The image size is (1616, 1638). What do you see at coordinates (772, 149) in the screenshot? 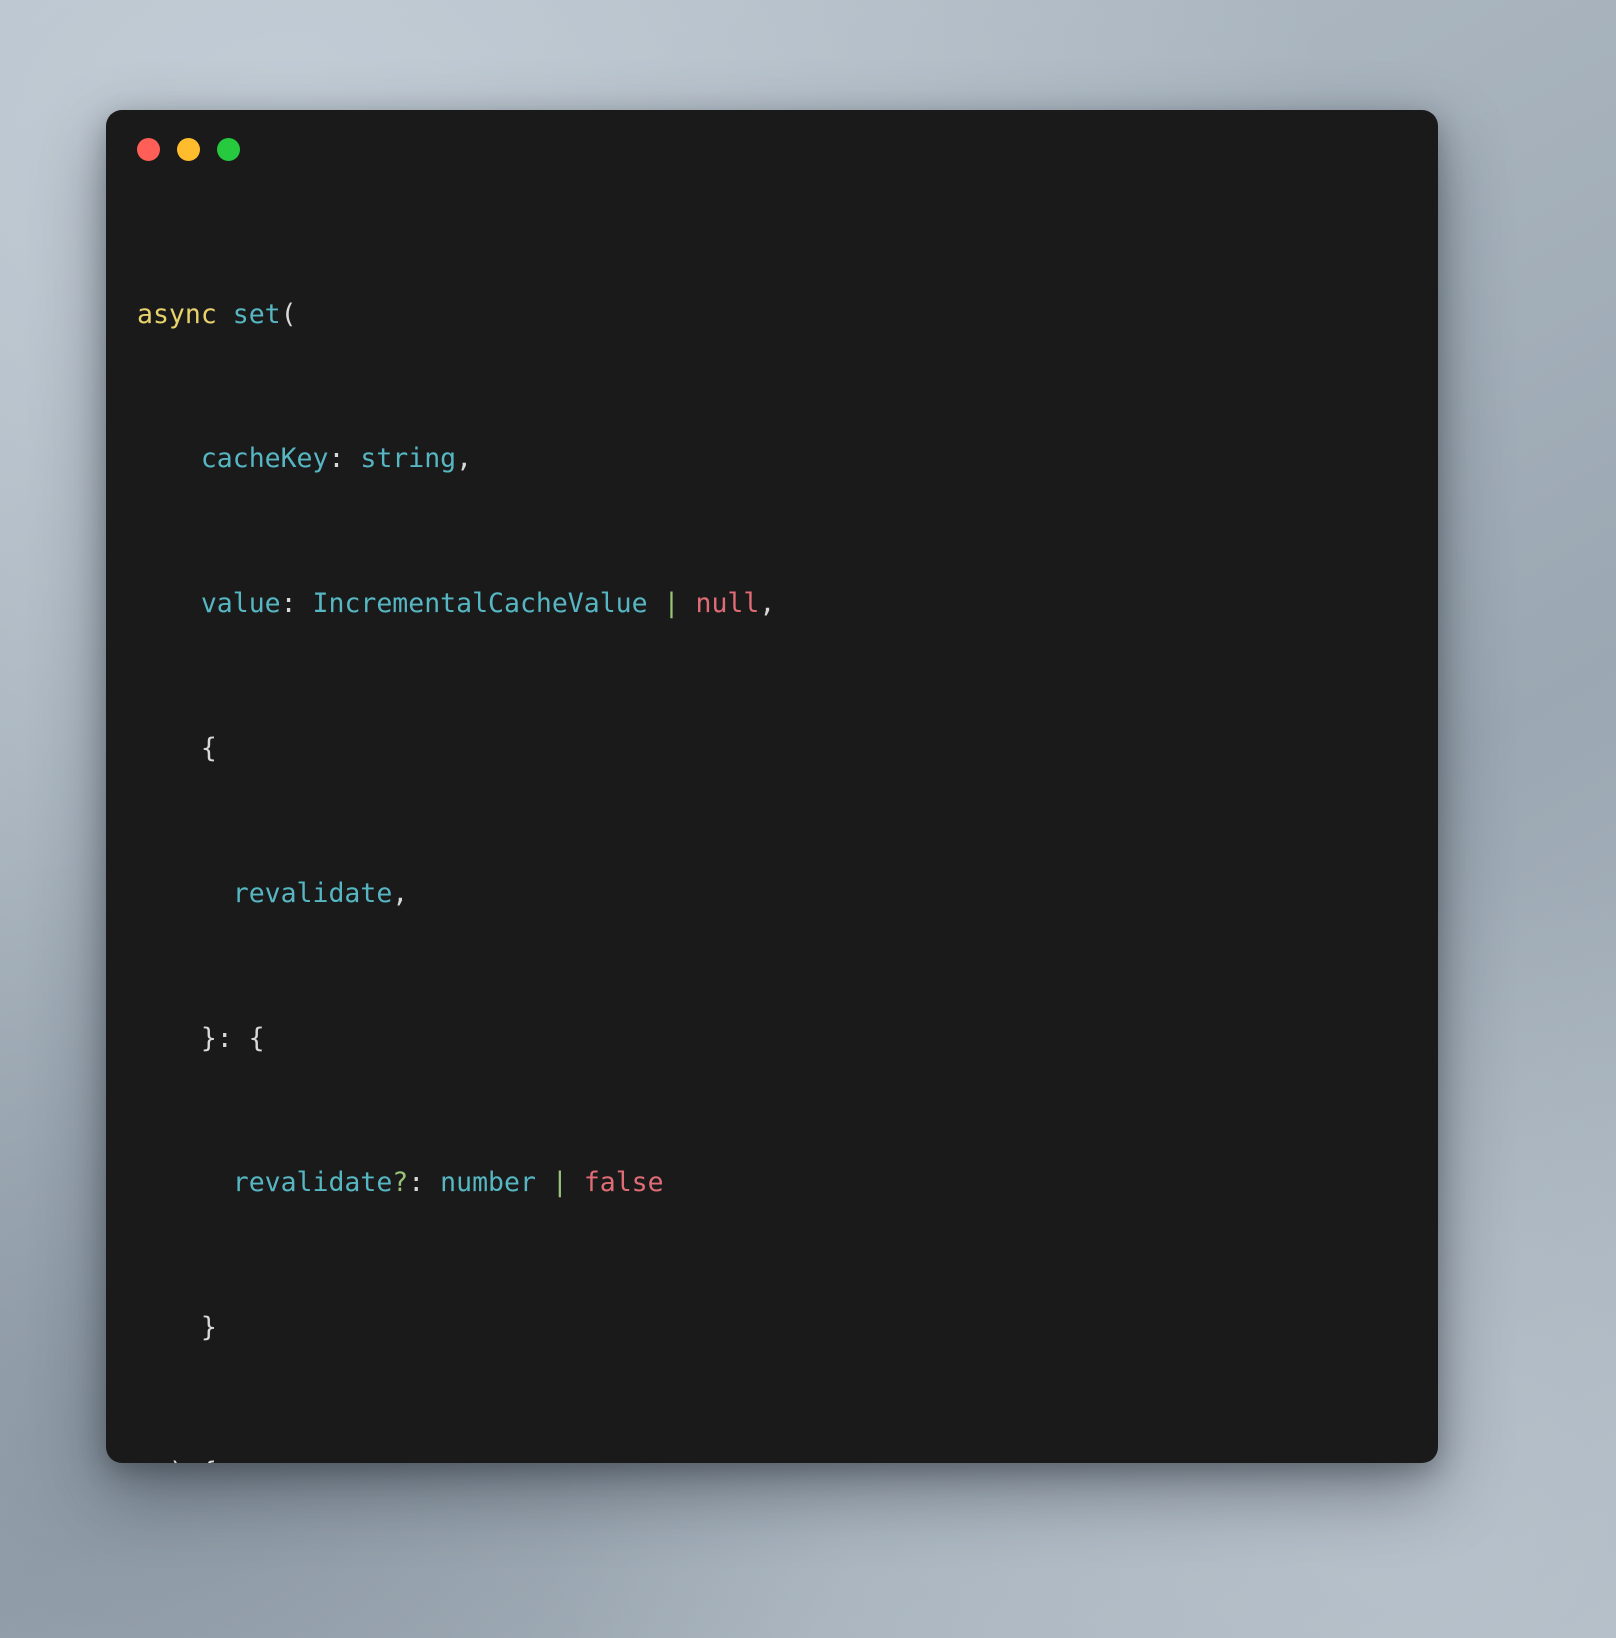
I see `window-titlebar` at bounding box center [772, 149].